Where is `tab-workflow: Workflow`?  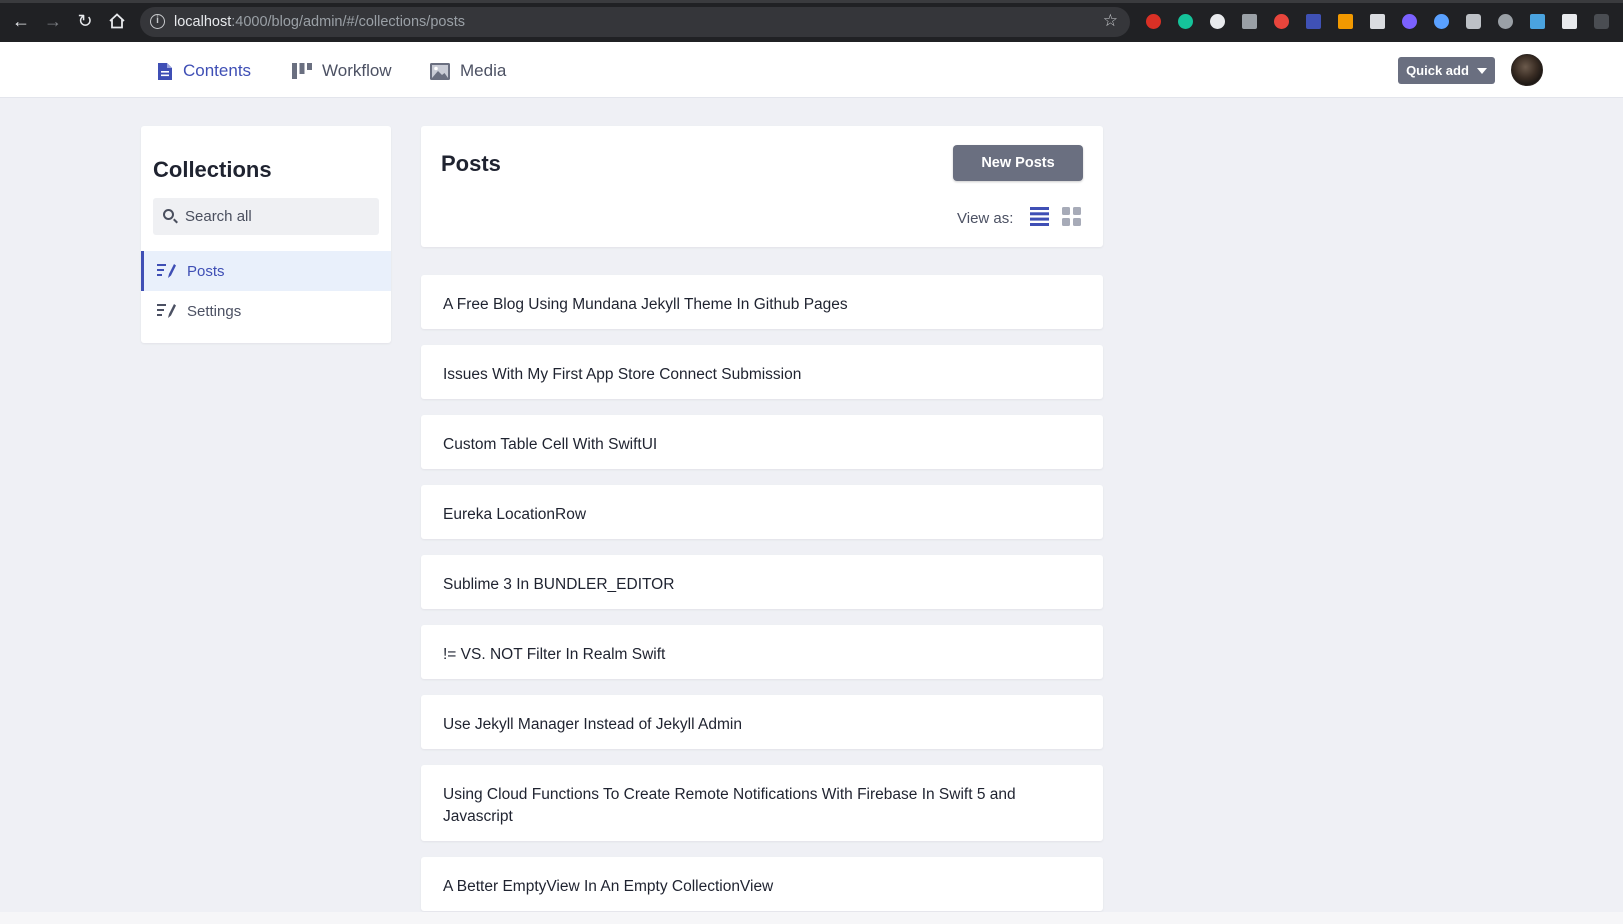 tab-workflow: Workflow is located at coordinates (342, 71).